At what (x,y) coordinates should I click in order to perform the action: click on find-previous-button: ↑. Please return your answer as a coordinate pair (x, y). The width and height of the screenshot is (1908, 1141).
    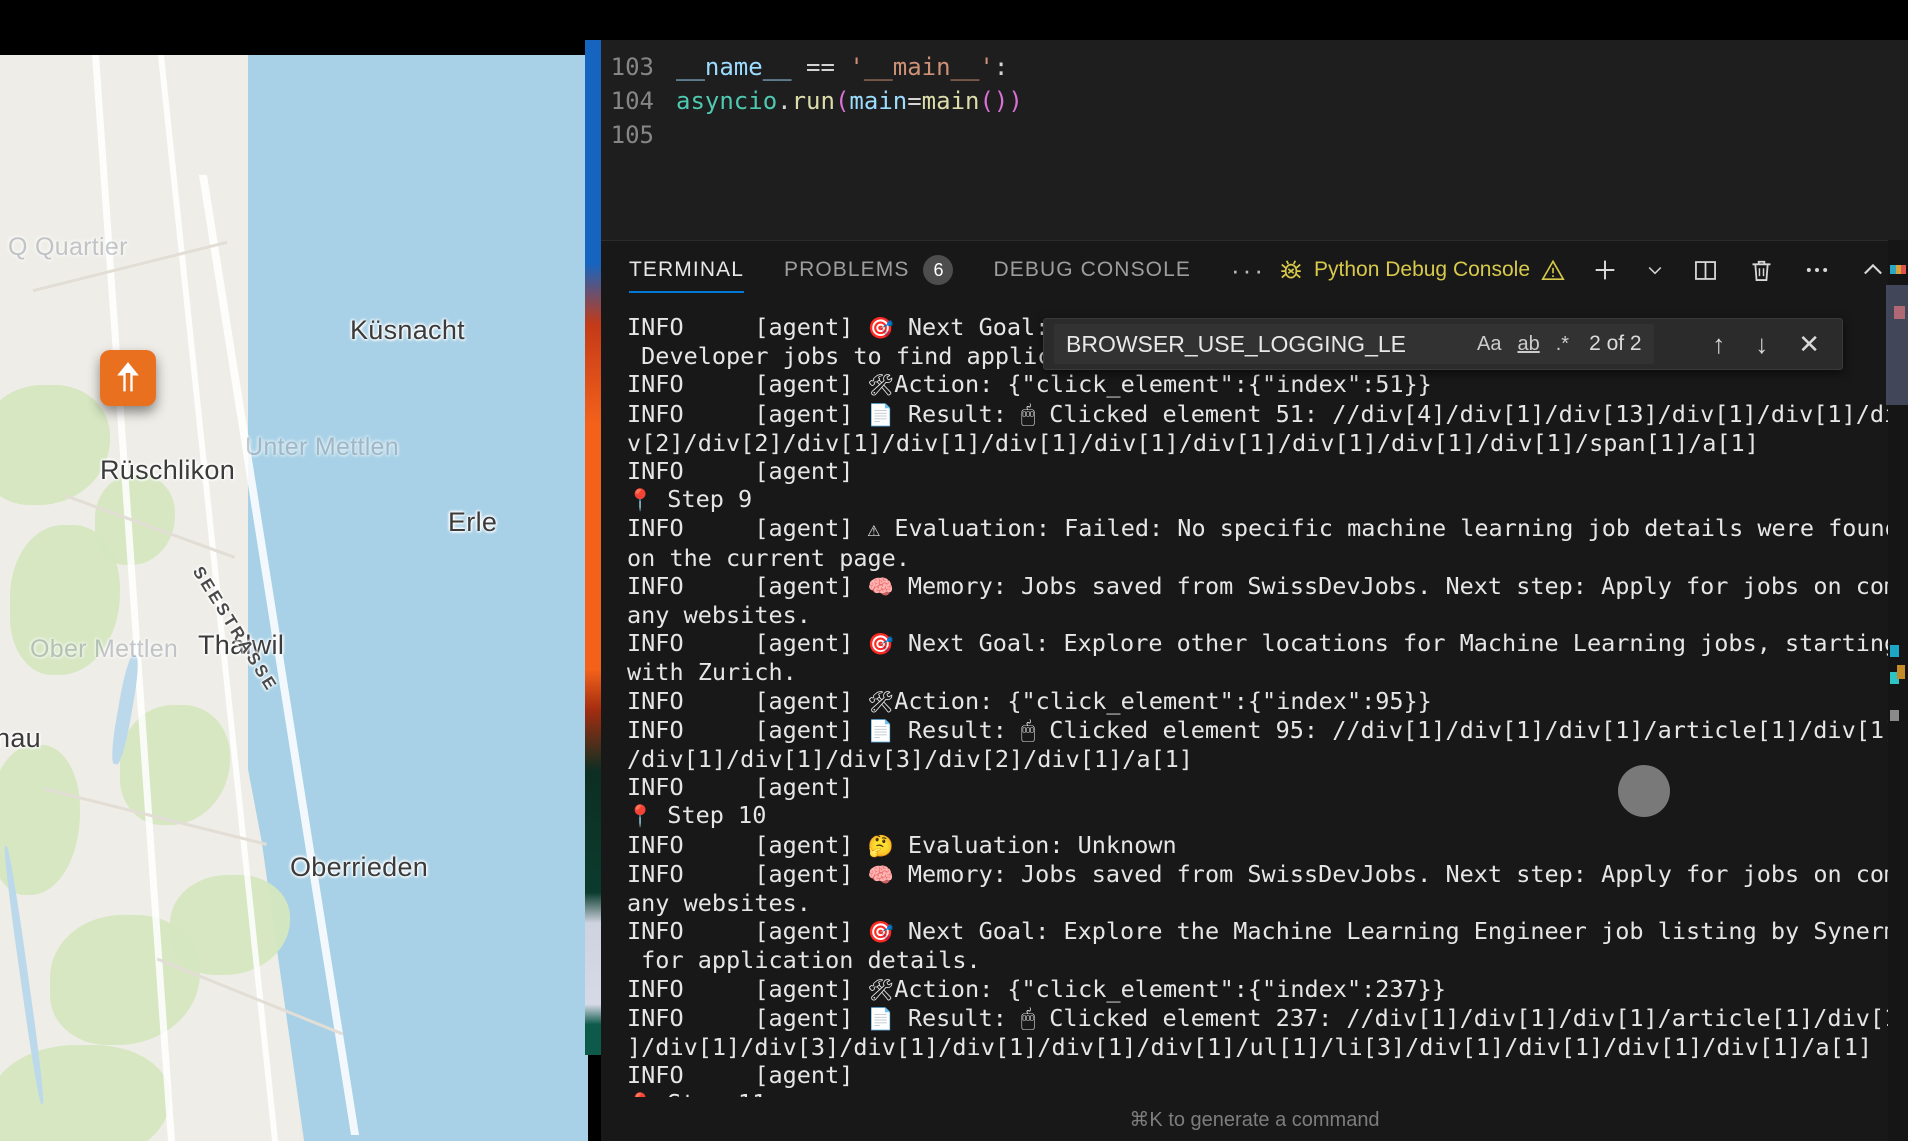
    Looking at the image, I should click on (1718, 344).